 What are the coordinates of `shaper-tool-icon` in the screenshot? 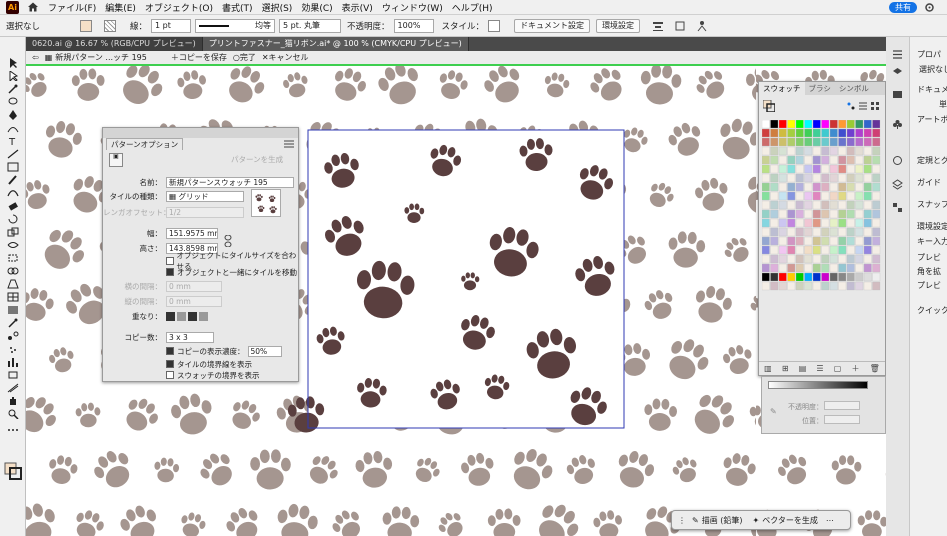 It's located at (13, 193).